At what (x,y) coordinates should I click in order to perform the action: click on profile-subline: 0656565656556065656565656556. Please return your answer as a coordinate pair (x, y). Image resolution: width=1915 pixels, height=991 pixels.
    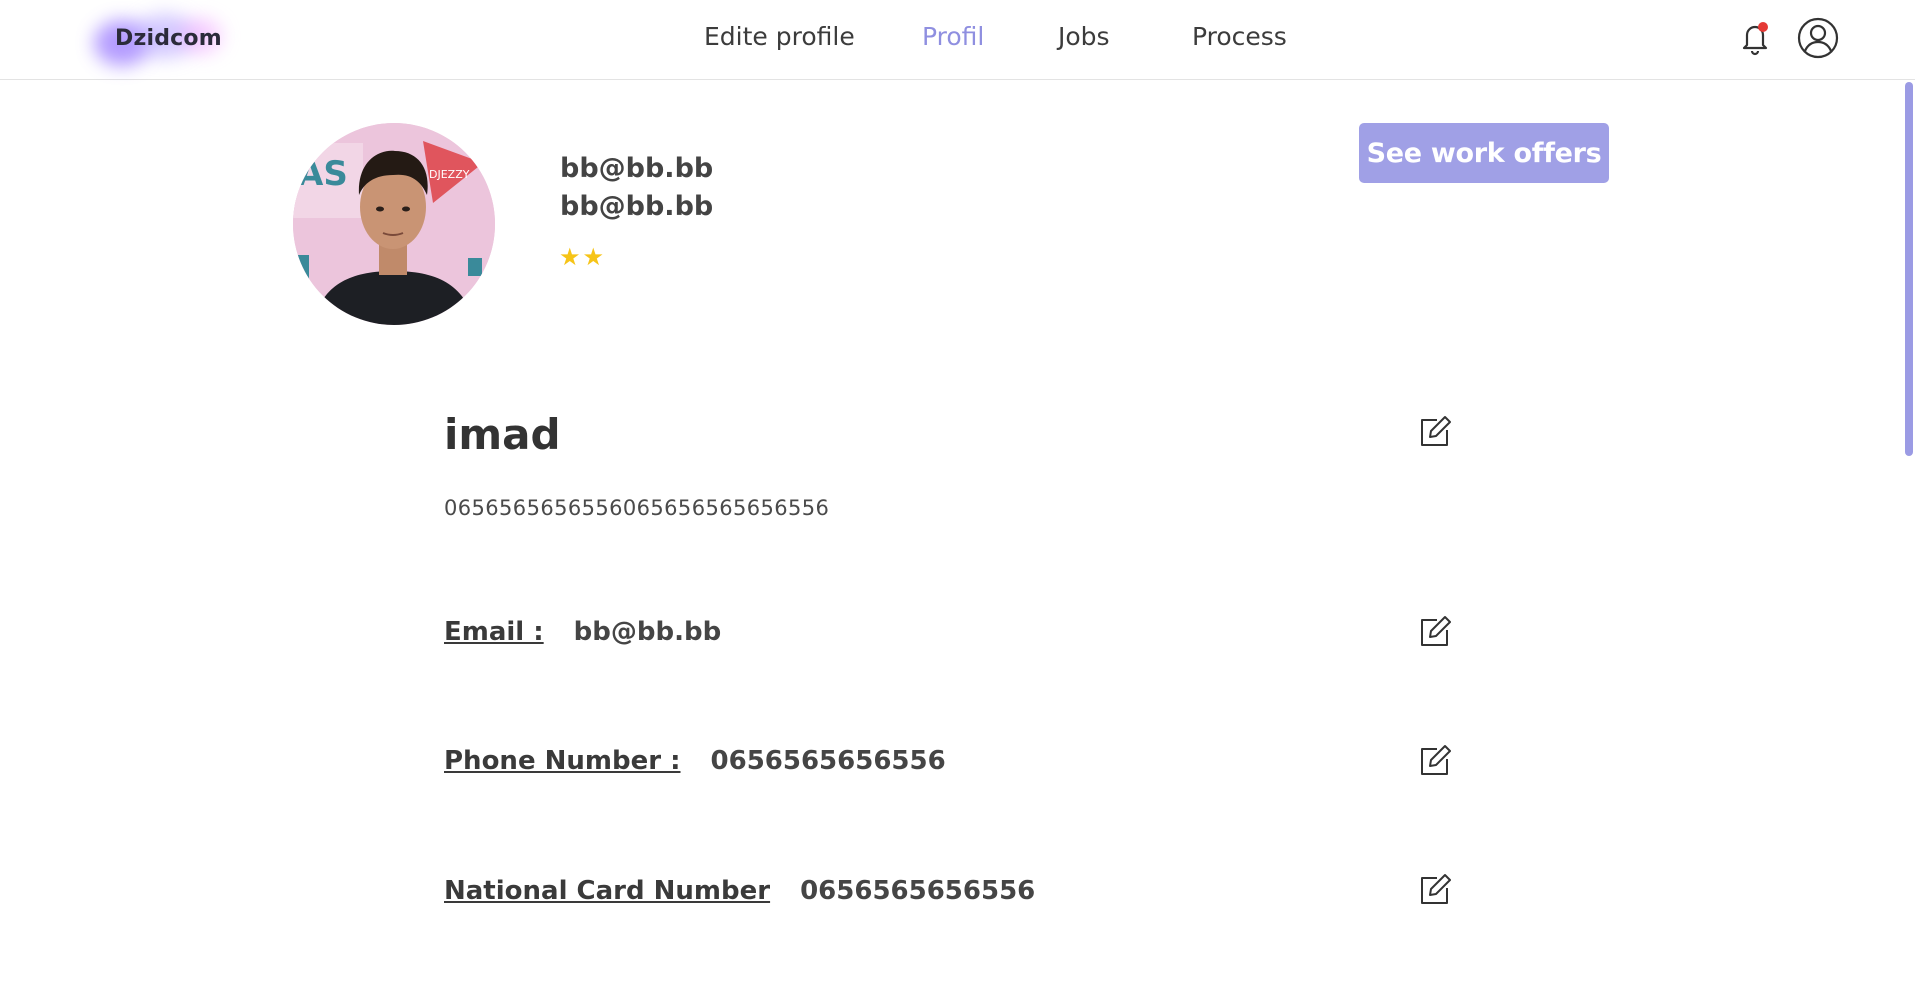
    Looking at the image, I should click on (637, 508).